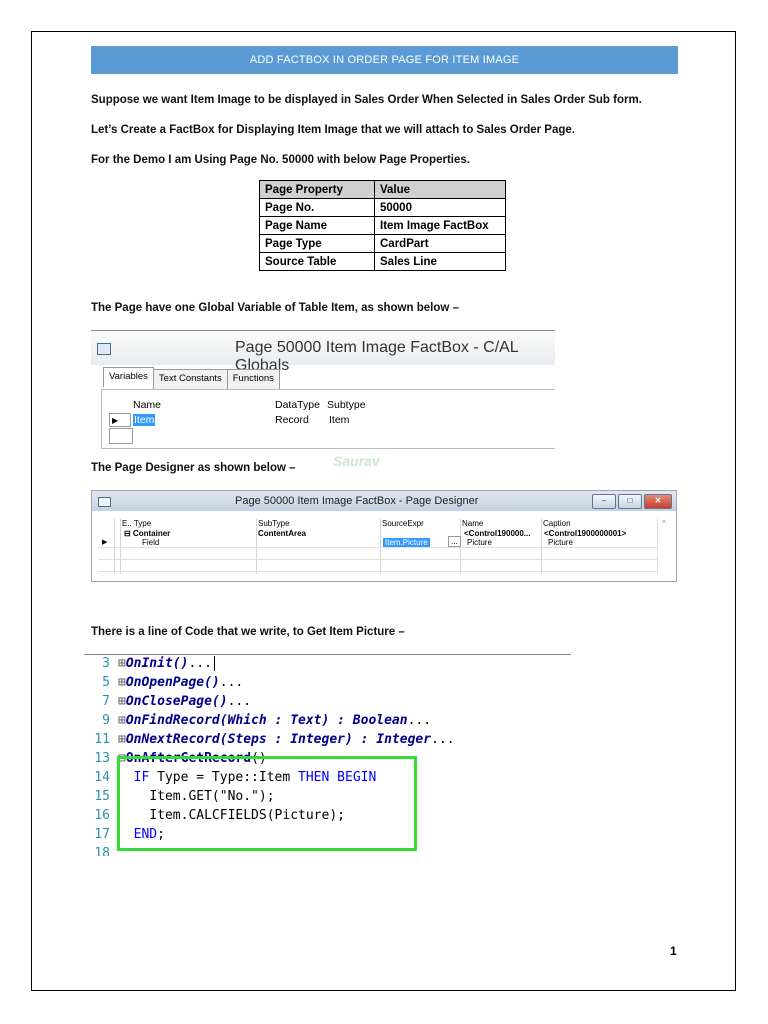  Describe the element at coordinates (604, 501) in the screenshot. I see `minimize-icon: –` at that location.